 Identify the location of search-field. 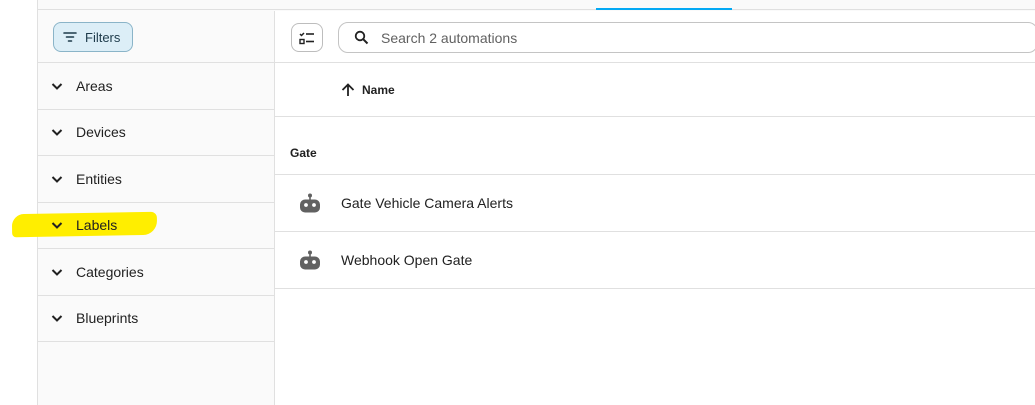
(686, 37).